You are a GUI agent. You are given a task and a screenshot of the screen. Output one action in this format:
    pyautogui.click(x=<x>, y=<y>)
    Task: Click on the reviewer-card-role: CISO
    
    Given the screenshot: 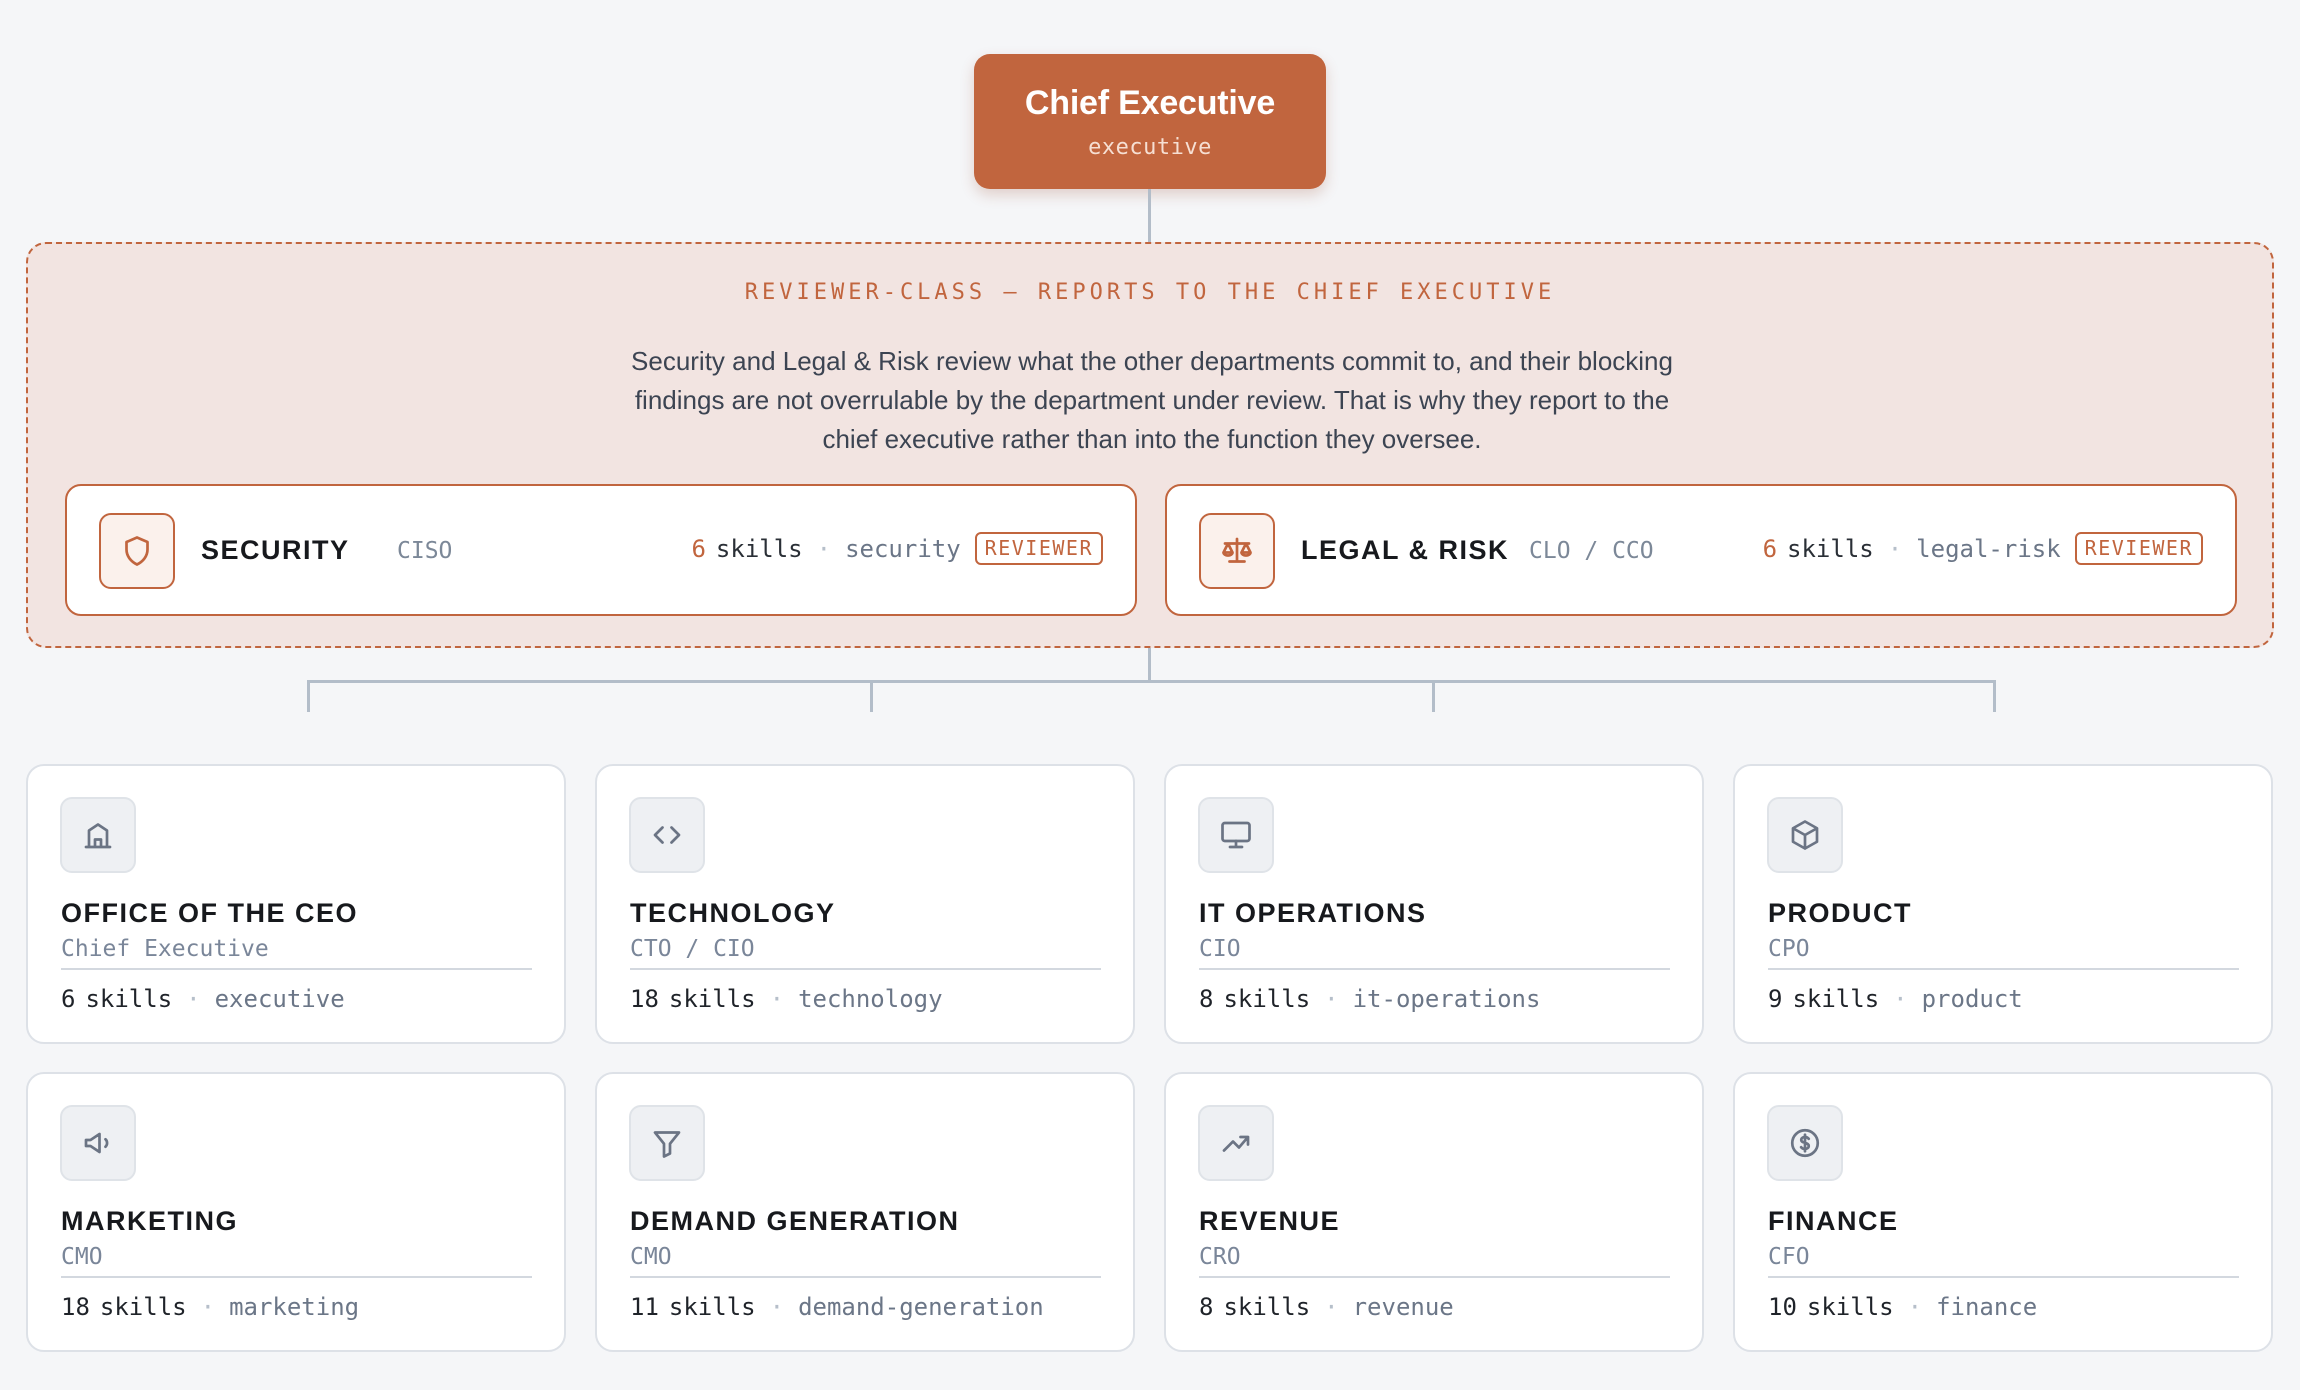 What is the action you would take?
    pyautogui.click(x=425, y=551)
    